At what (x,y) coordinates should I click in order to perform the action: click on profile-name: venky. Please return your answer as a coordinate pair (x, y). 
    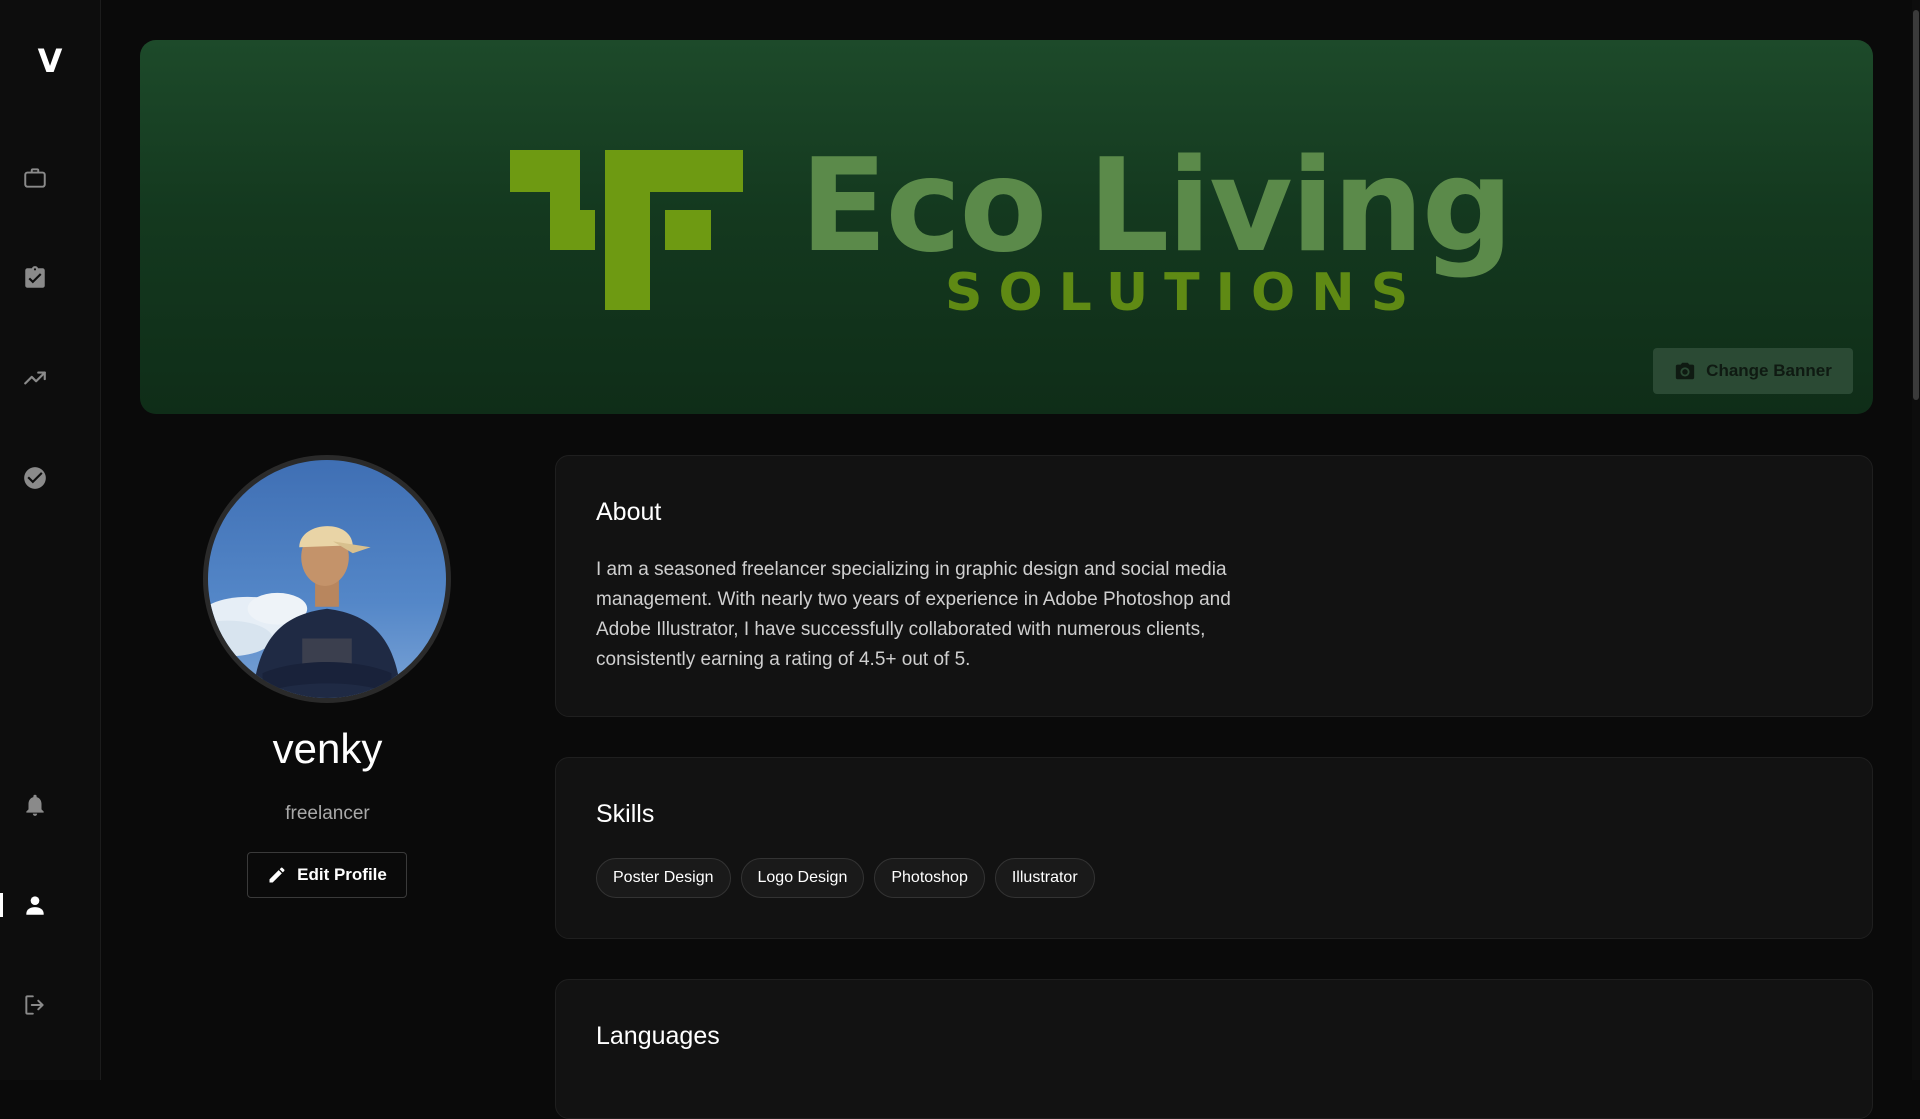
    Looking at the image, I should click on (327, 748).